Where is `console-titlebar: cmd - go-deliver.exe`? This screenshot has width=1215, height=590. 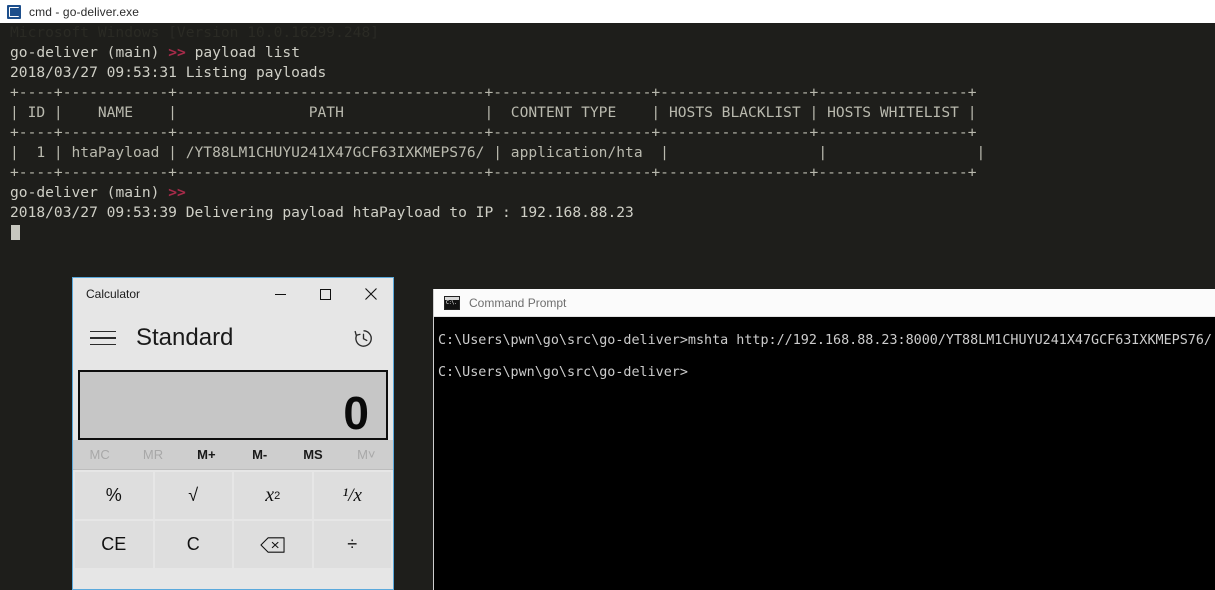
console-titlebar: cmd - go-deliver.exe is located at coordinates (607, 12).